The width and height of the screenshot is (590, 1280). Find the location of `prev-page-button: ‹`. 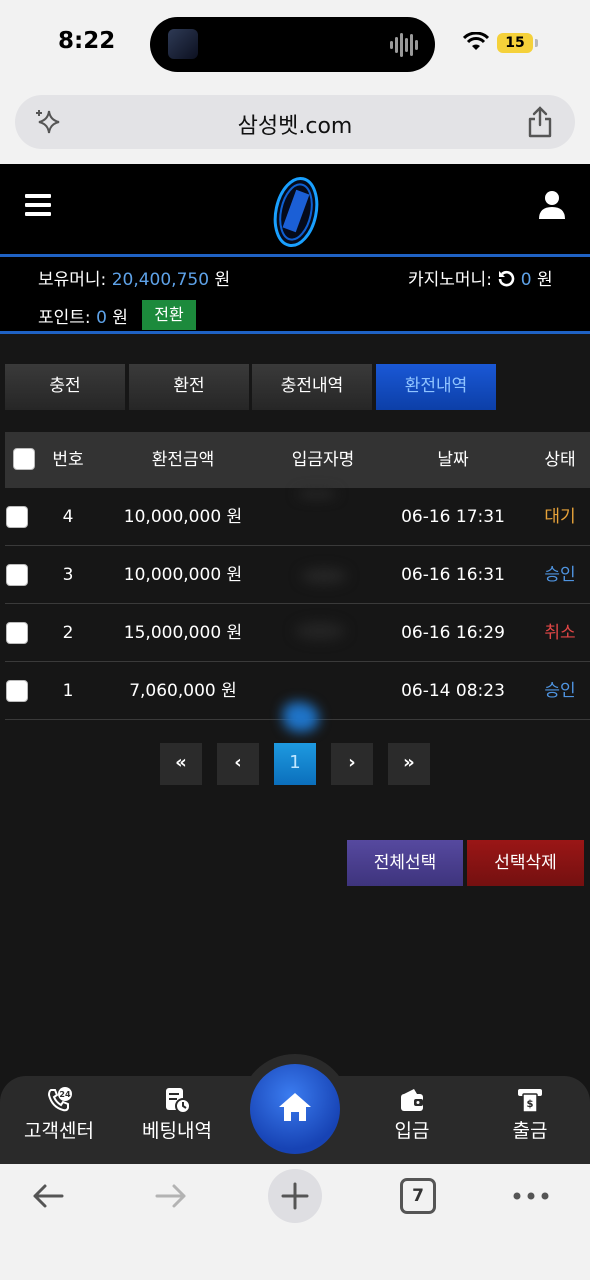

prev-page-button: ‹ is located at coordinates (238, 764).